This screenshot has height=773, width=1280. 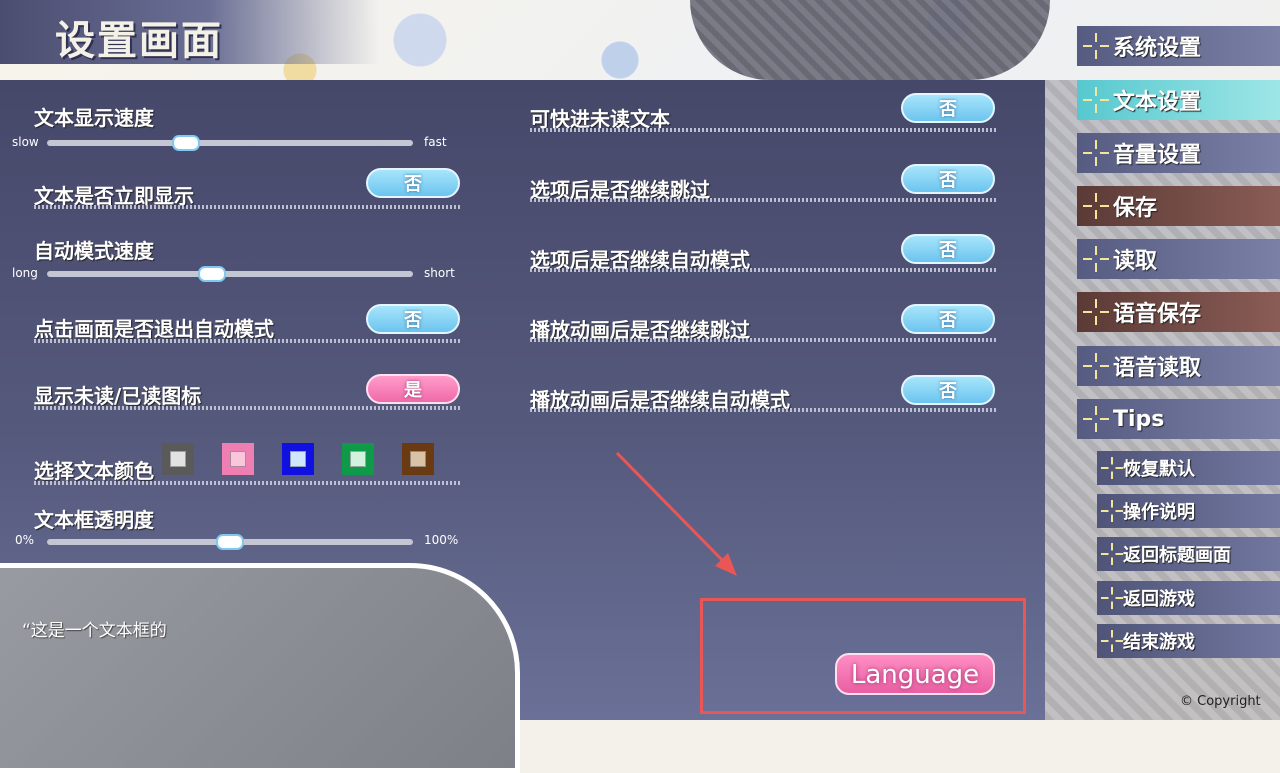 What do you see at coordinates (915, 674) in the screenshot?
I see `language-button: Language` at bounding box center [915, 674].